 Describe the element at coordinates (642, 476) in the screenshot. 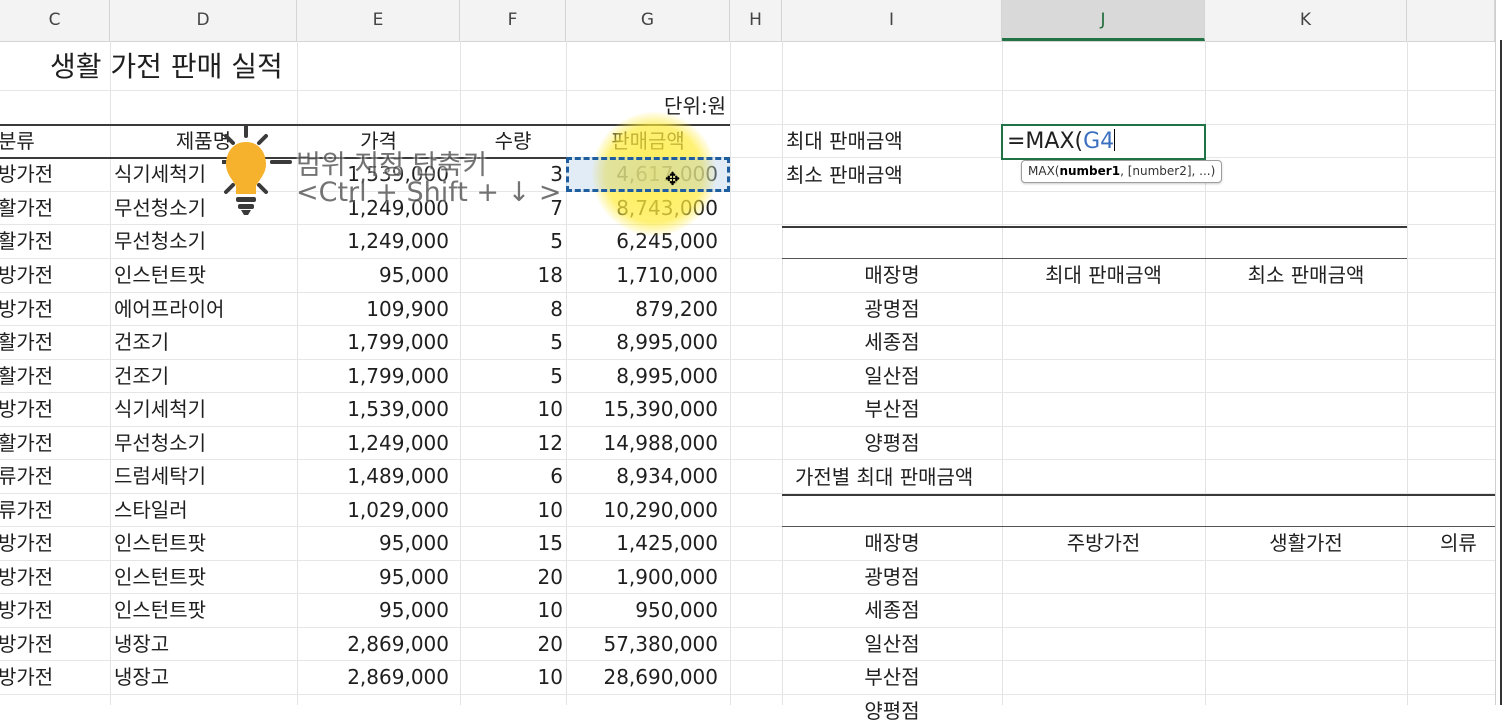

I see `amount-cell: 8,934,000` at that location.